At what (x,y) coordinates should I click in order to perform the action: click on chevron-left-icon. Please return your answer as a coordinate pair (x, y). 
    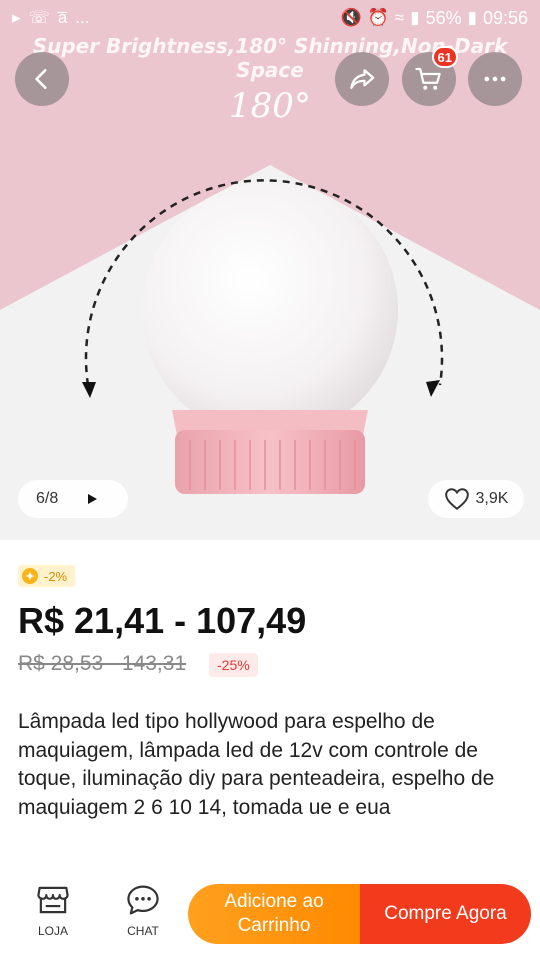
    Looking at the image, I should click on (41, 79).